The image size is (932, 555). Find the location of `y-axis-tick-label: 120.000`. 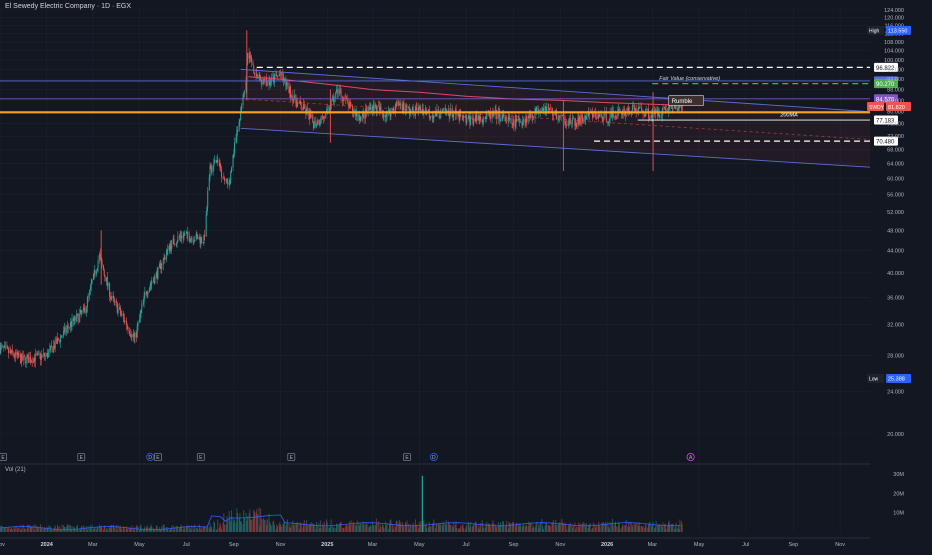

y-axis-tick-label: 120.000 is located at coordinates (894, 18).